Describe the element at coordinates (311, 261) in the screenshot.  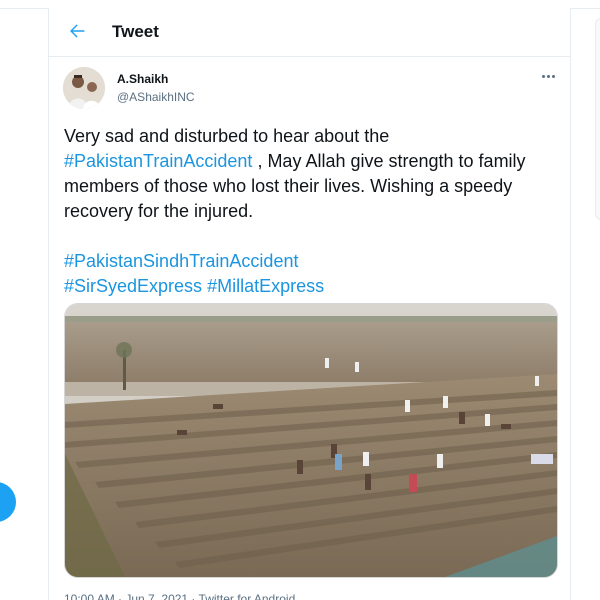
I see `hashtag-line-1: #PakistanSindhTrainAccident` at that location.